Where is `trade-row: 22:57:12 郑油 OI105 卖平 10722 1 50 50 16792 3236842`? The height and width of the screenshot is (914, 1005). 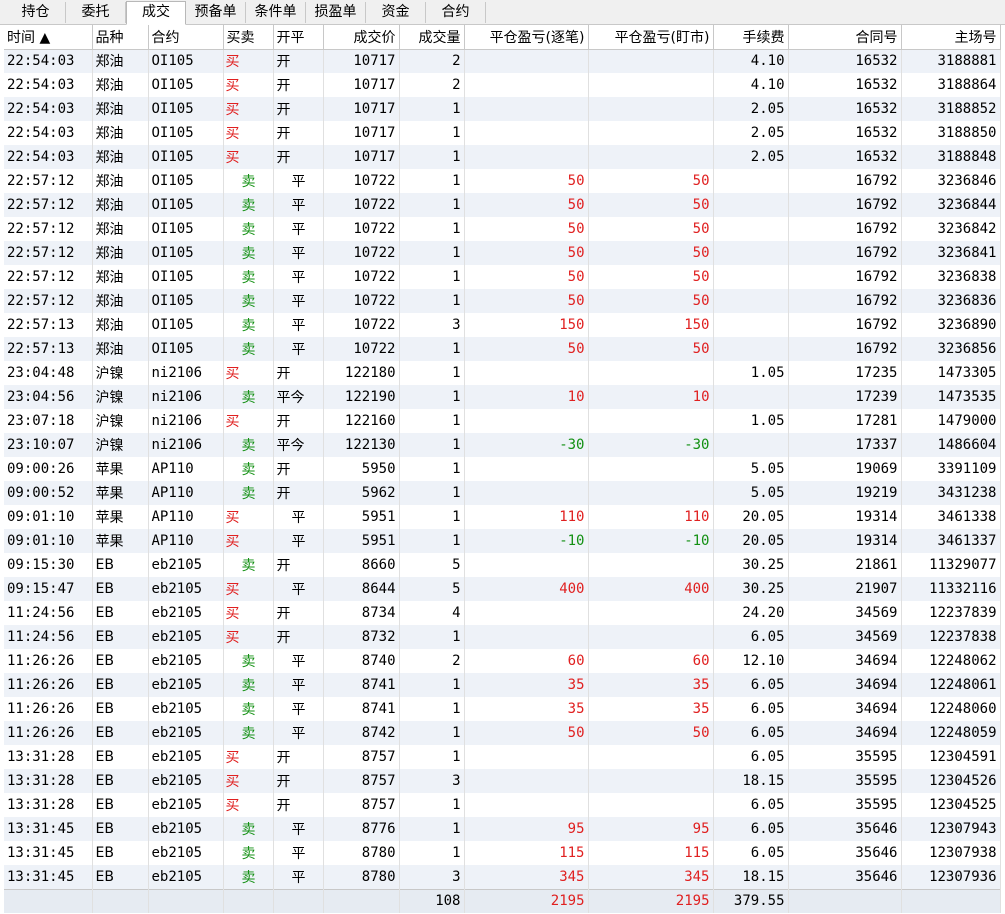
trade-row: 22:57:12 郑油 OI105 卖平 10722 1 50 50 16792 3236842 is located at coordinates (502, 229).